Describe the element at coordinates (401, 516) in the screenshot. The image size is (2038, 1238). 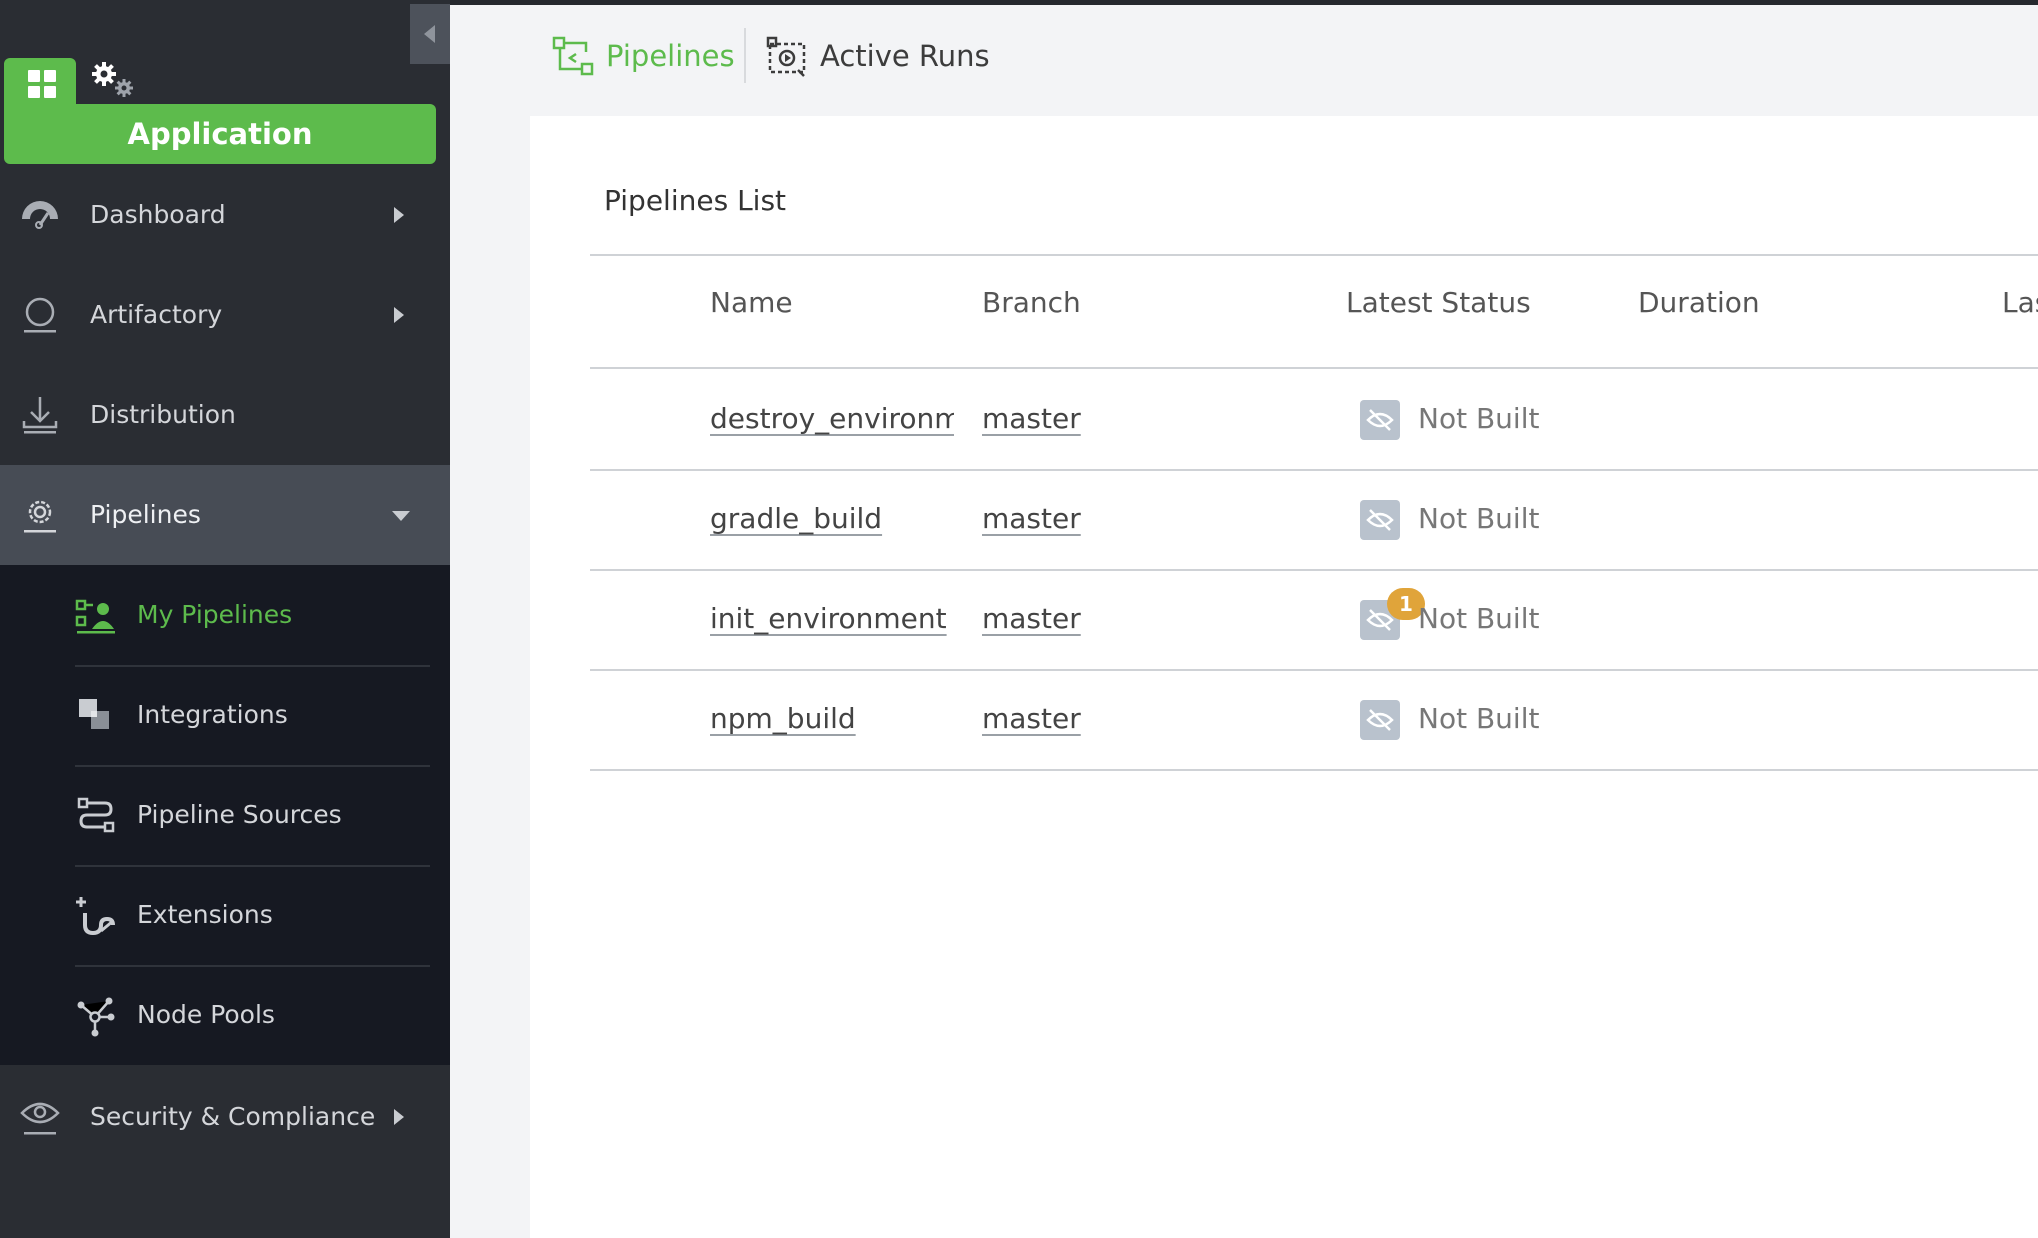
I see `caret-down-icon` at that location.